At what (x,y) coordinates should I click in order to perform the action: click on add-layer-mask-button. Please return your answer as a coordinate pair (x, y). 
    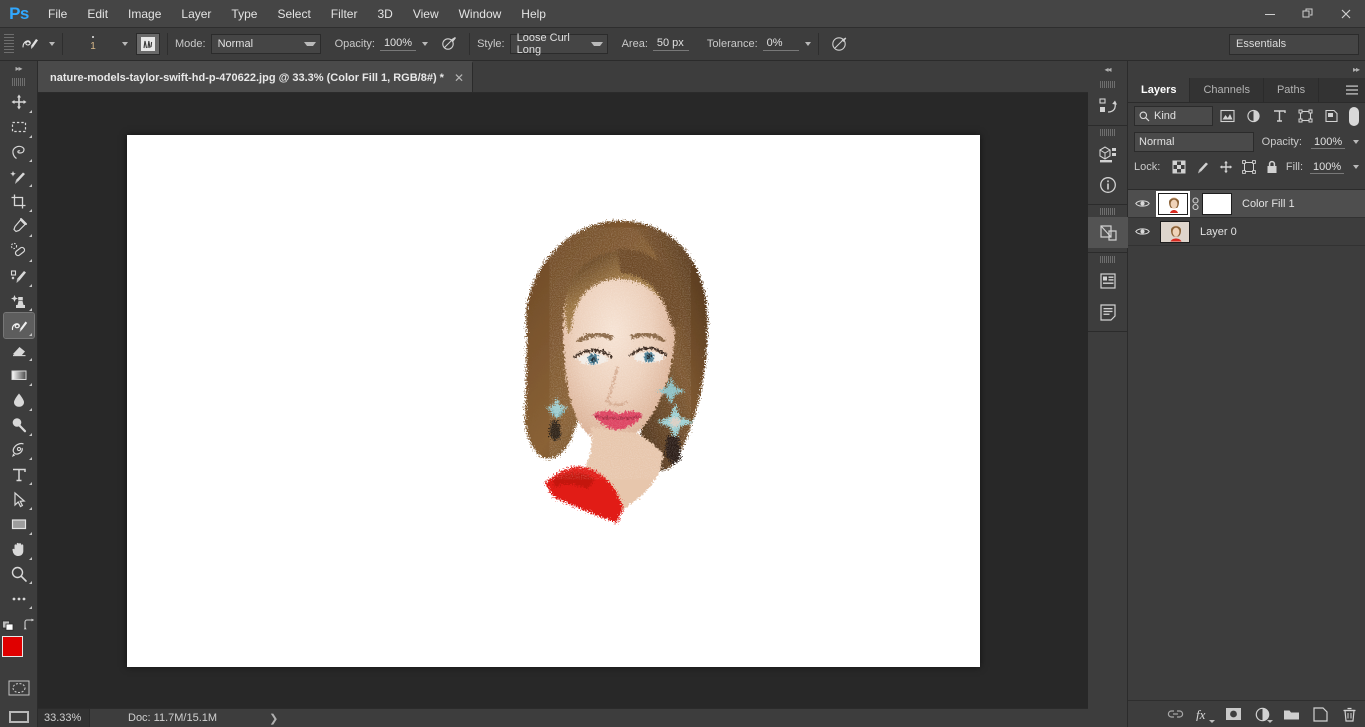
    Looking at the image, I should click on (1233, 714).